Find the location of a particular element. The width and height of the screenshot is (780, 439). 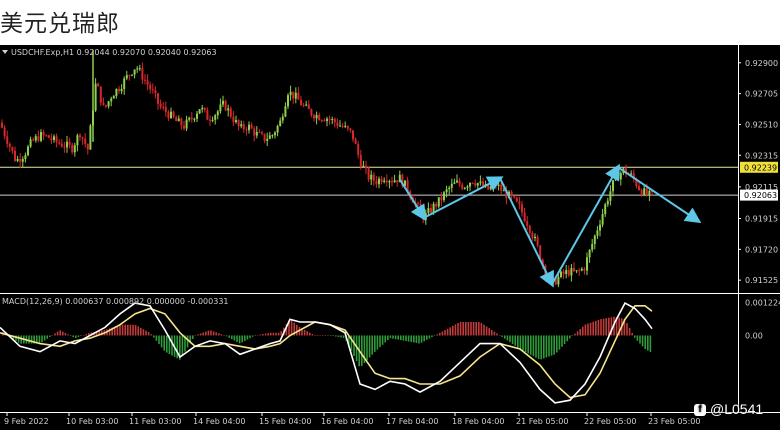

price-tick-label: 0.92900 is located at coordinates (761, 63).